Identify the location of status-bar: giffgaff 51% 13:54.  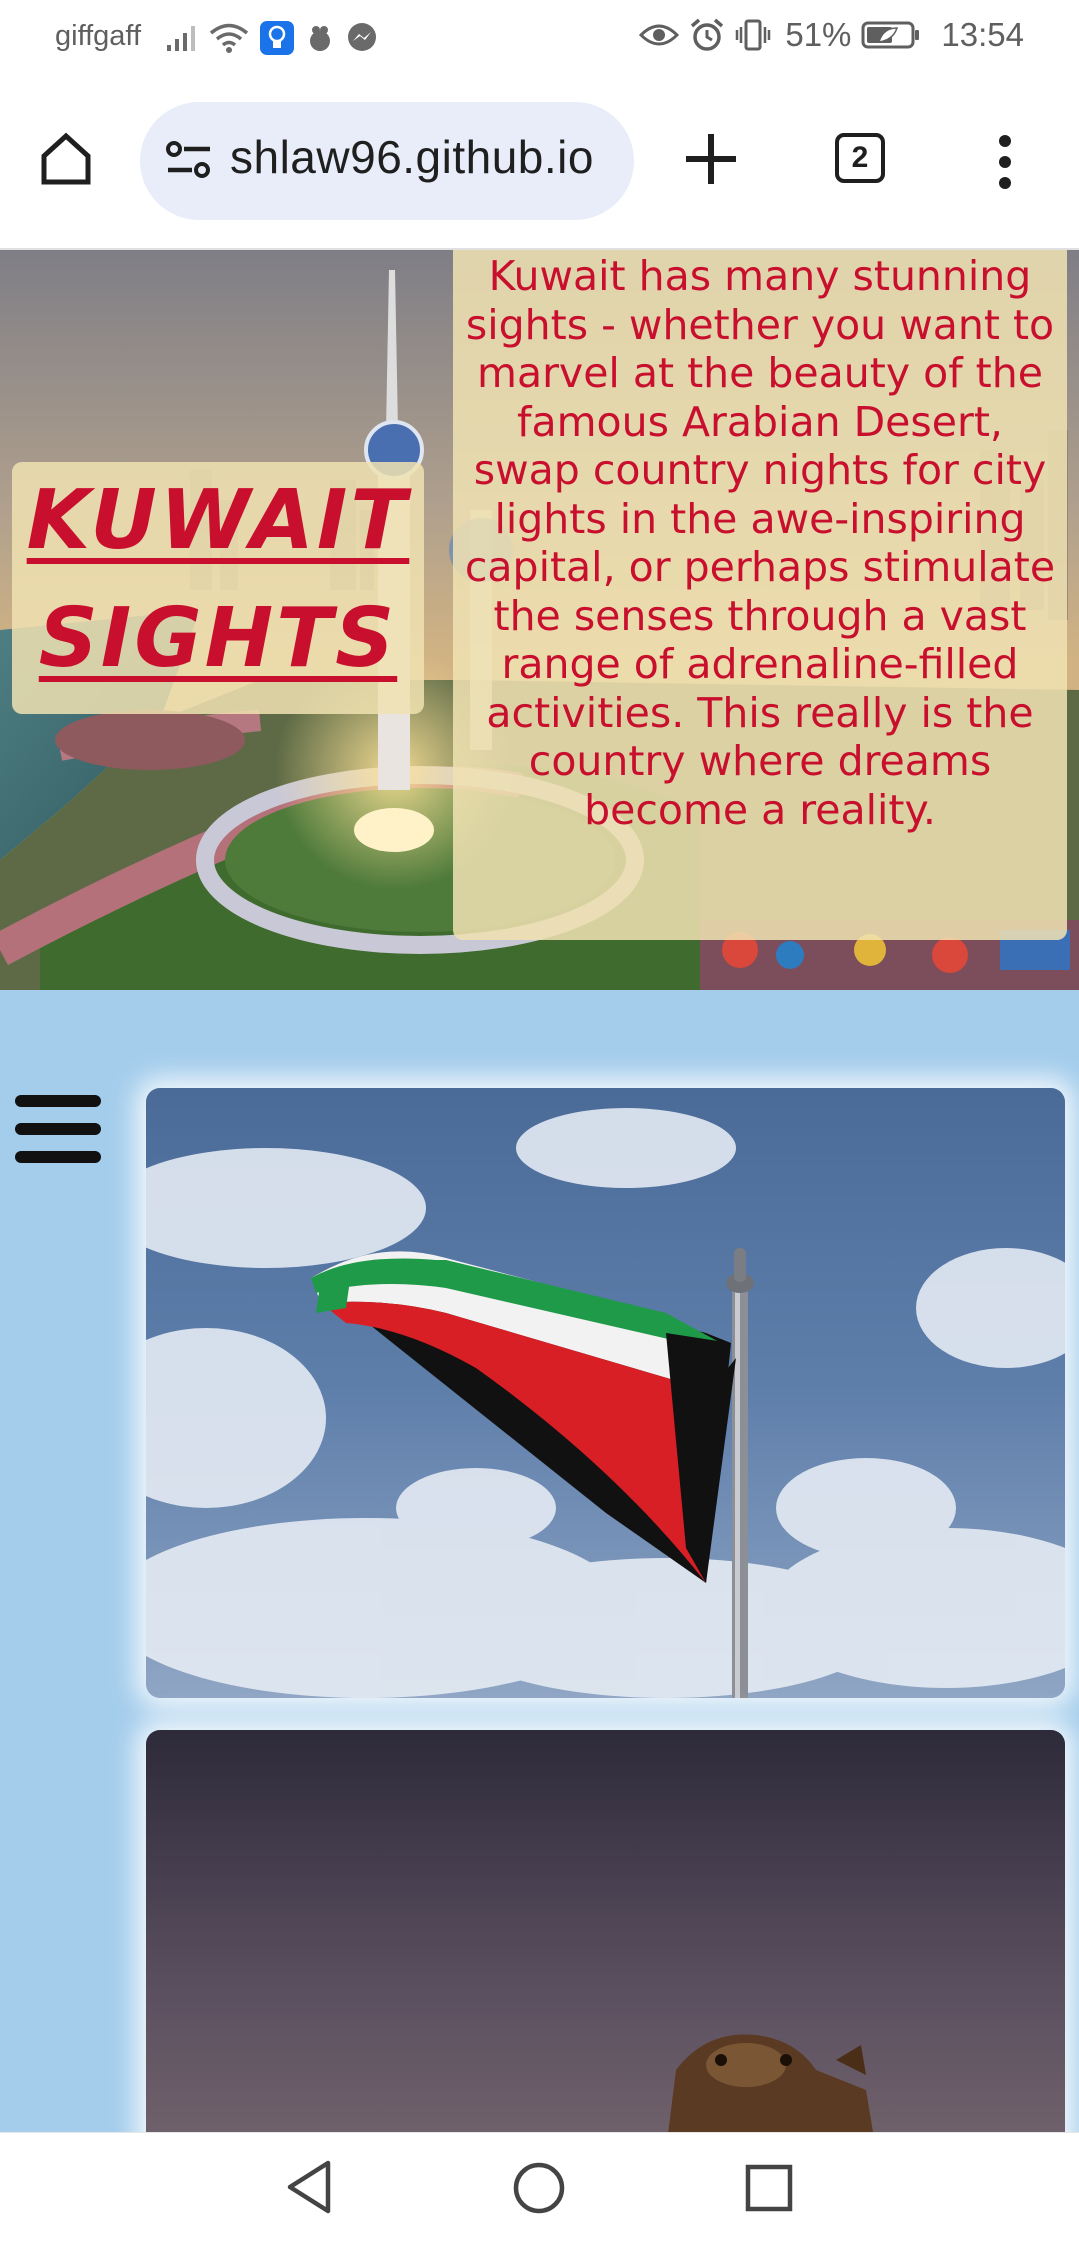
(539, 38).